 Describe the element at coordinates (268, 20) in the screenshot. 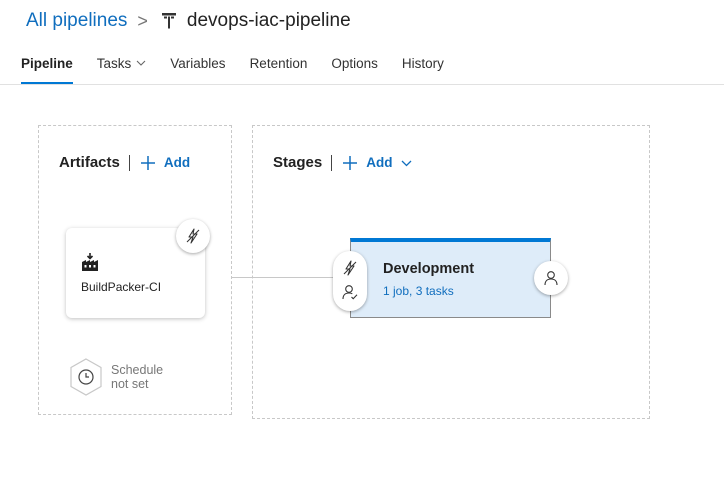

I see `pipeline-title: devops-iac-pipeline` at that location.